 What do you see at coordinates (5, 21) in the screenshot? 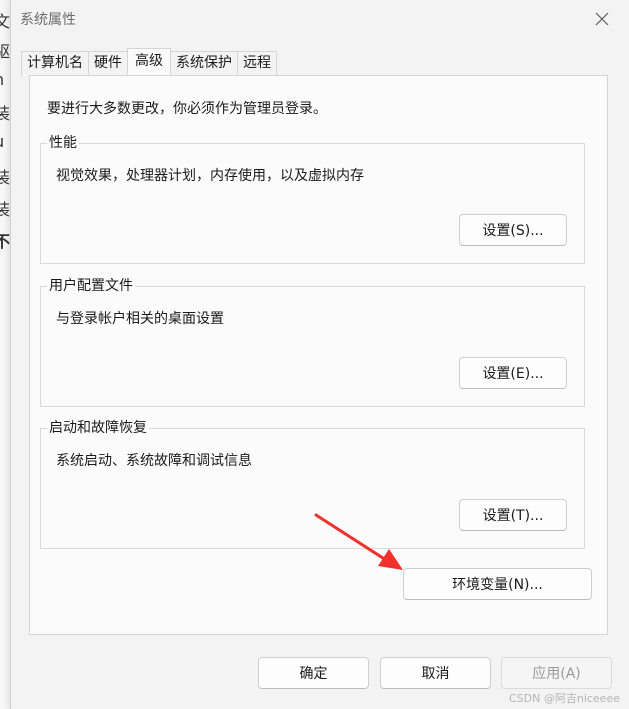
I see `background-text: 文` at bounding box center [5, 21].